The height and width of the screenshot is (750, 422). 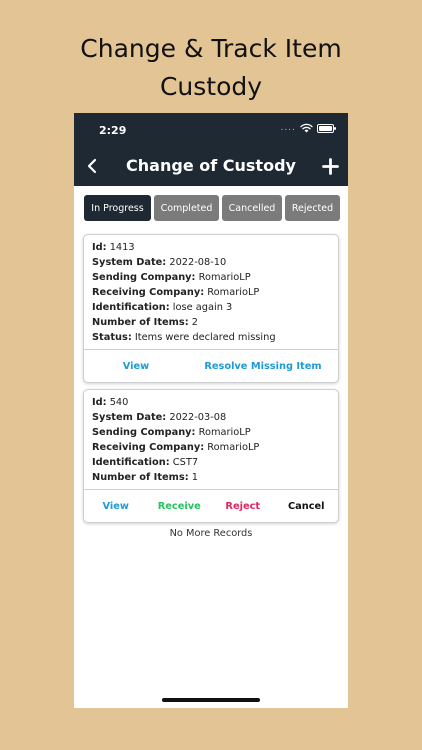 I want to click on battery-icon, so click(x=326, y=128).